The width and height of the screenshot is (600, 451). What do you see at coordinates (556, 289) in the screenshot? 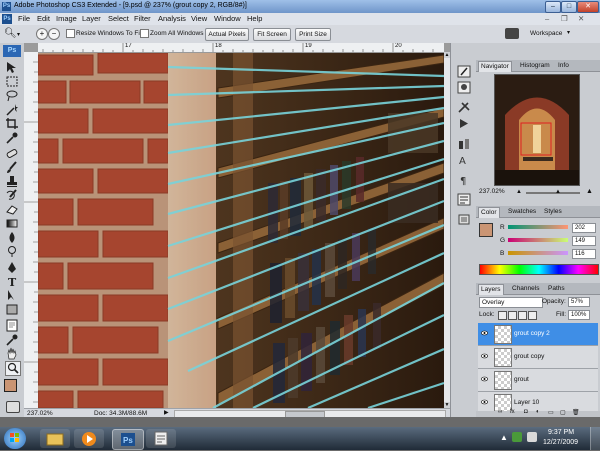
I see `tab-paths: Paths` at bounding box center [556, 289].